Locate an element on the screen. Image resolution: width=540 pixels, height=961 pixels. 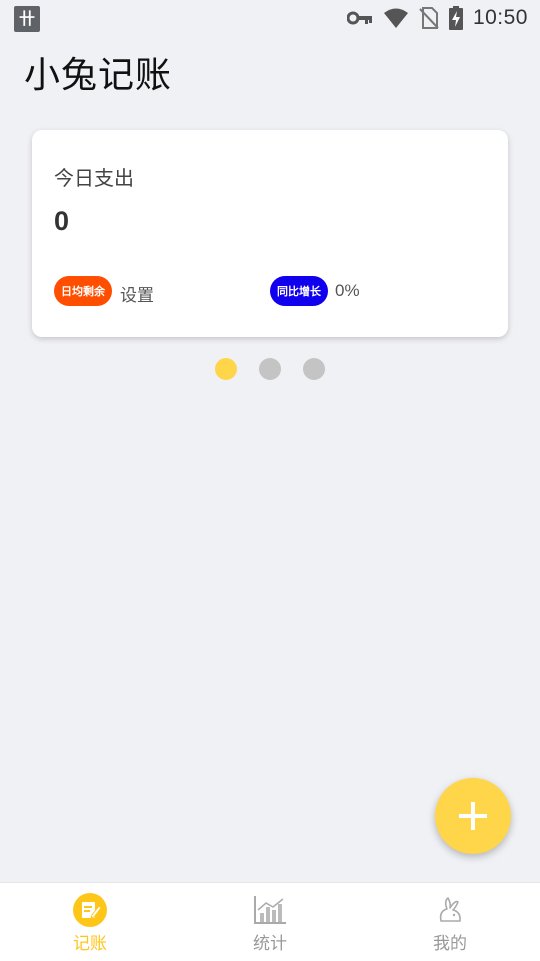
app-notification-icon: 卄 is located at coordinates (27, 19).